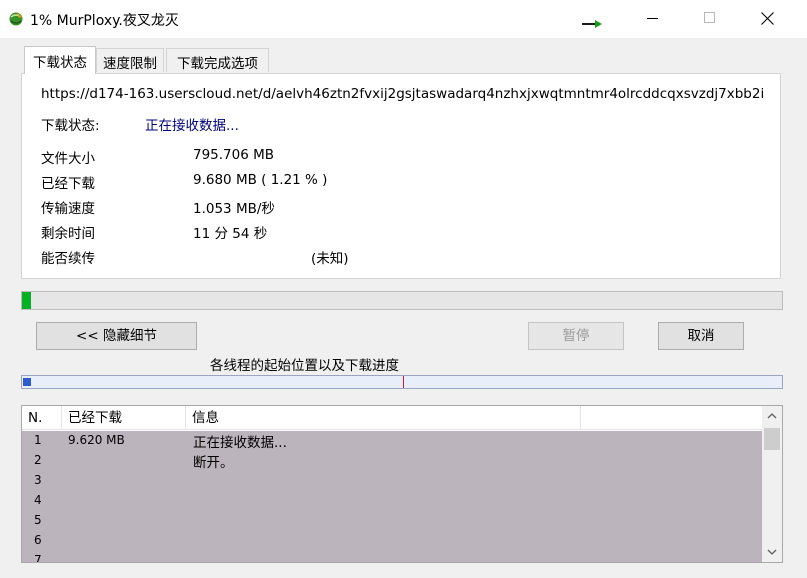 The image size is (807, 578). I want to click on column-header-downloaded: 已经下载, so click(124, 418).